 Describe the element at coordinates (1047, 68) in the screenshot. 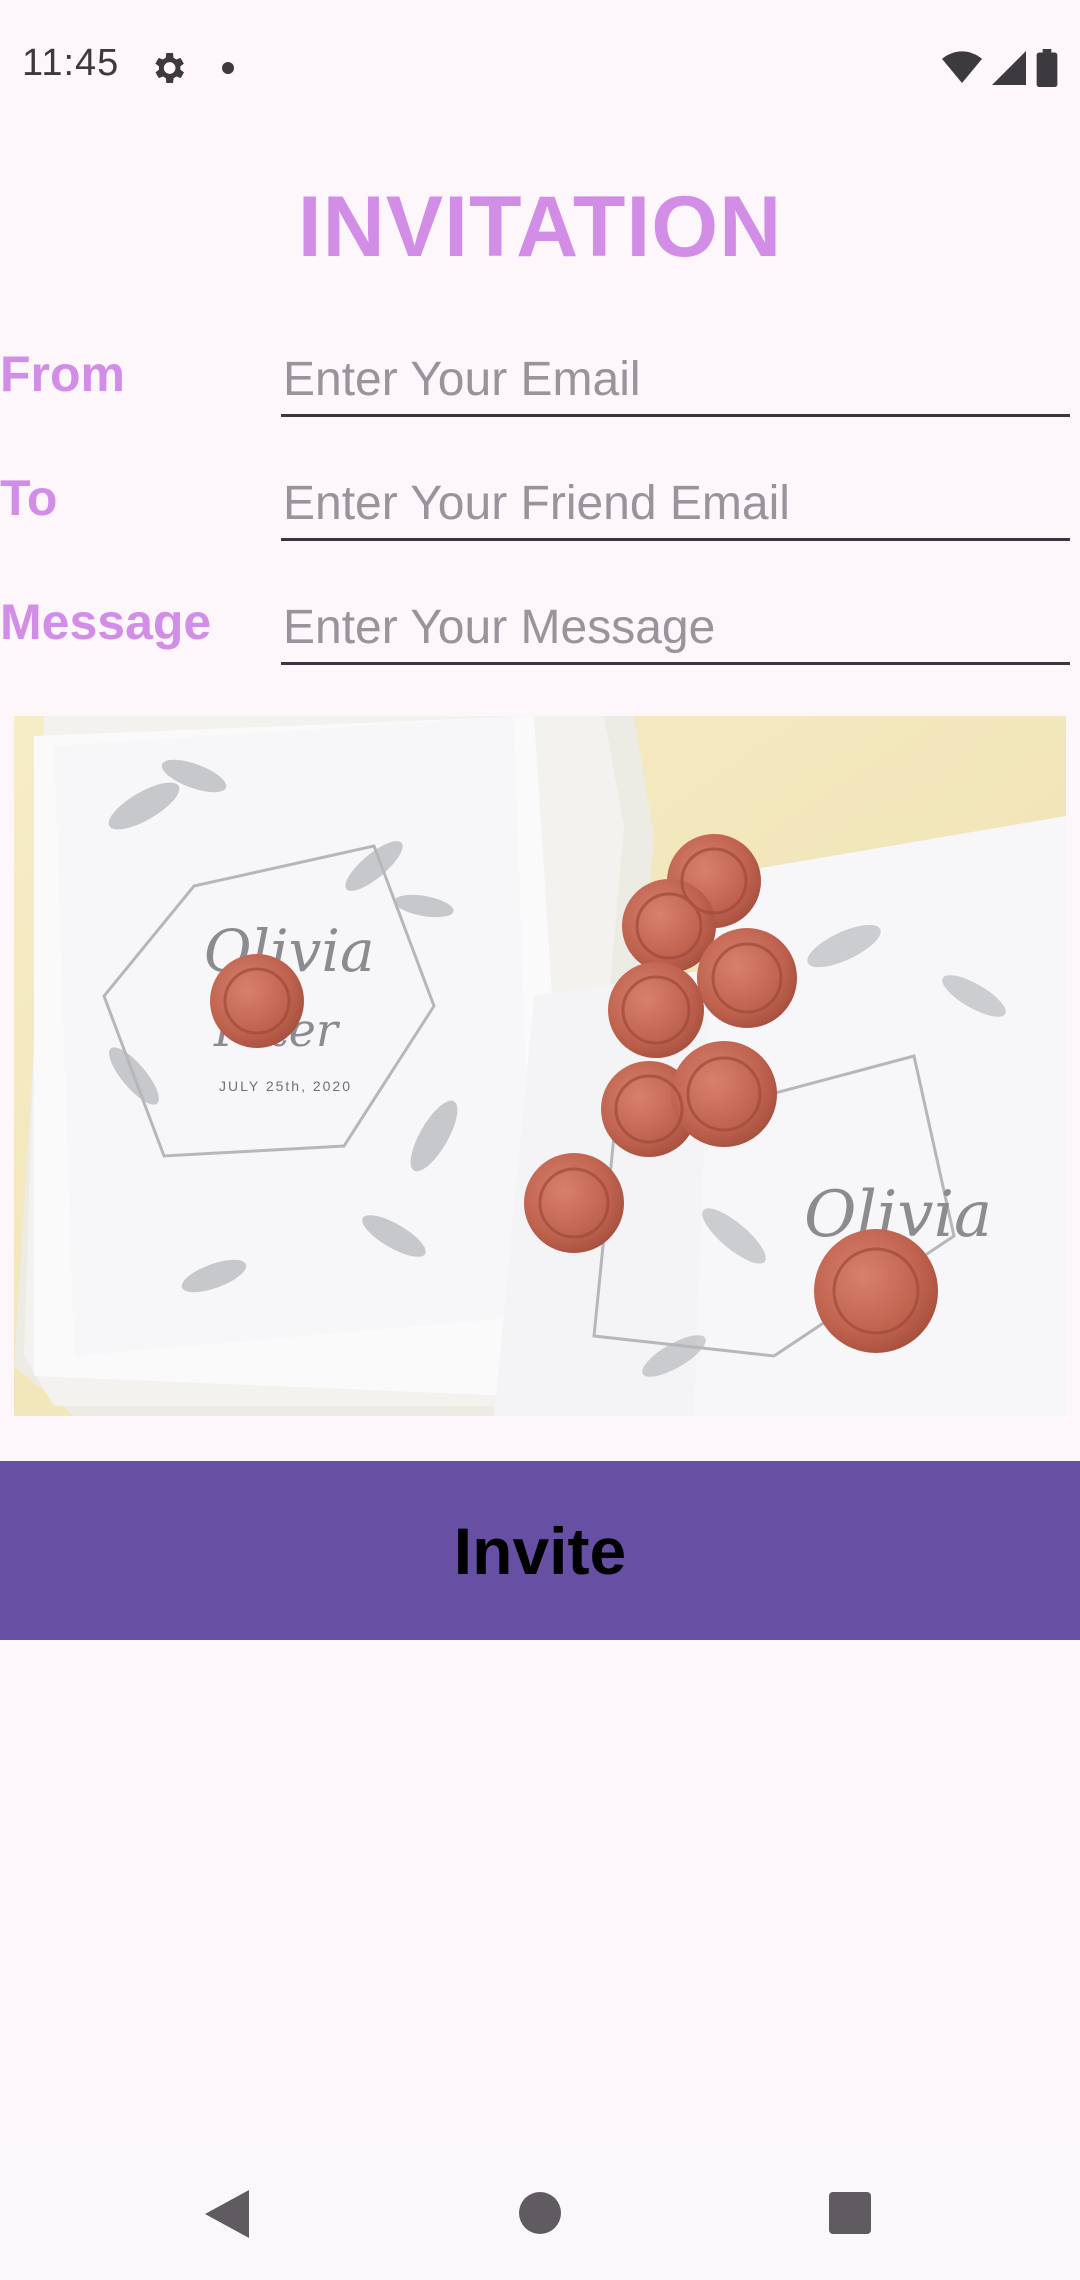

I see `battery-icon` at that location.